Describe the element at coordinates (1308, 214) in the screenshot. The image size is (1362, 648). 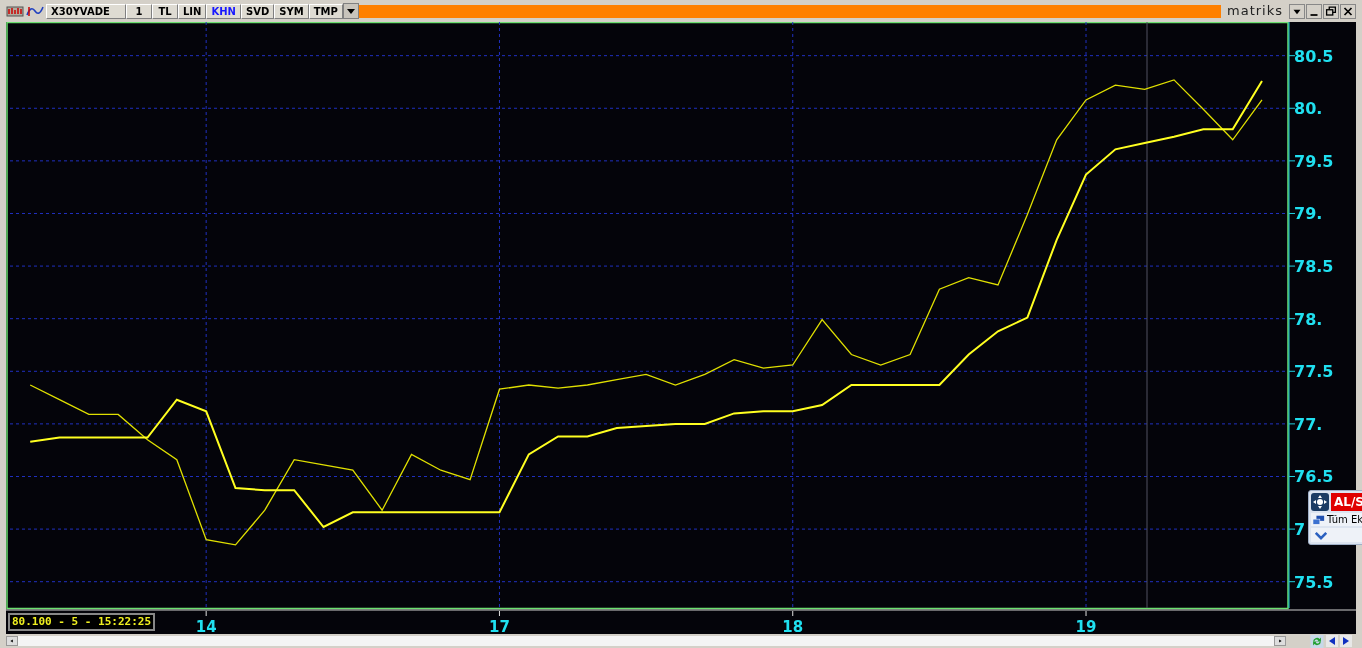
I see `y-axis-label: 79.` at that location.